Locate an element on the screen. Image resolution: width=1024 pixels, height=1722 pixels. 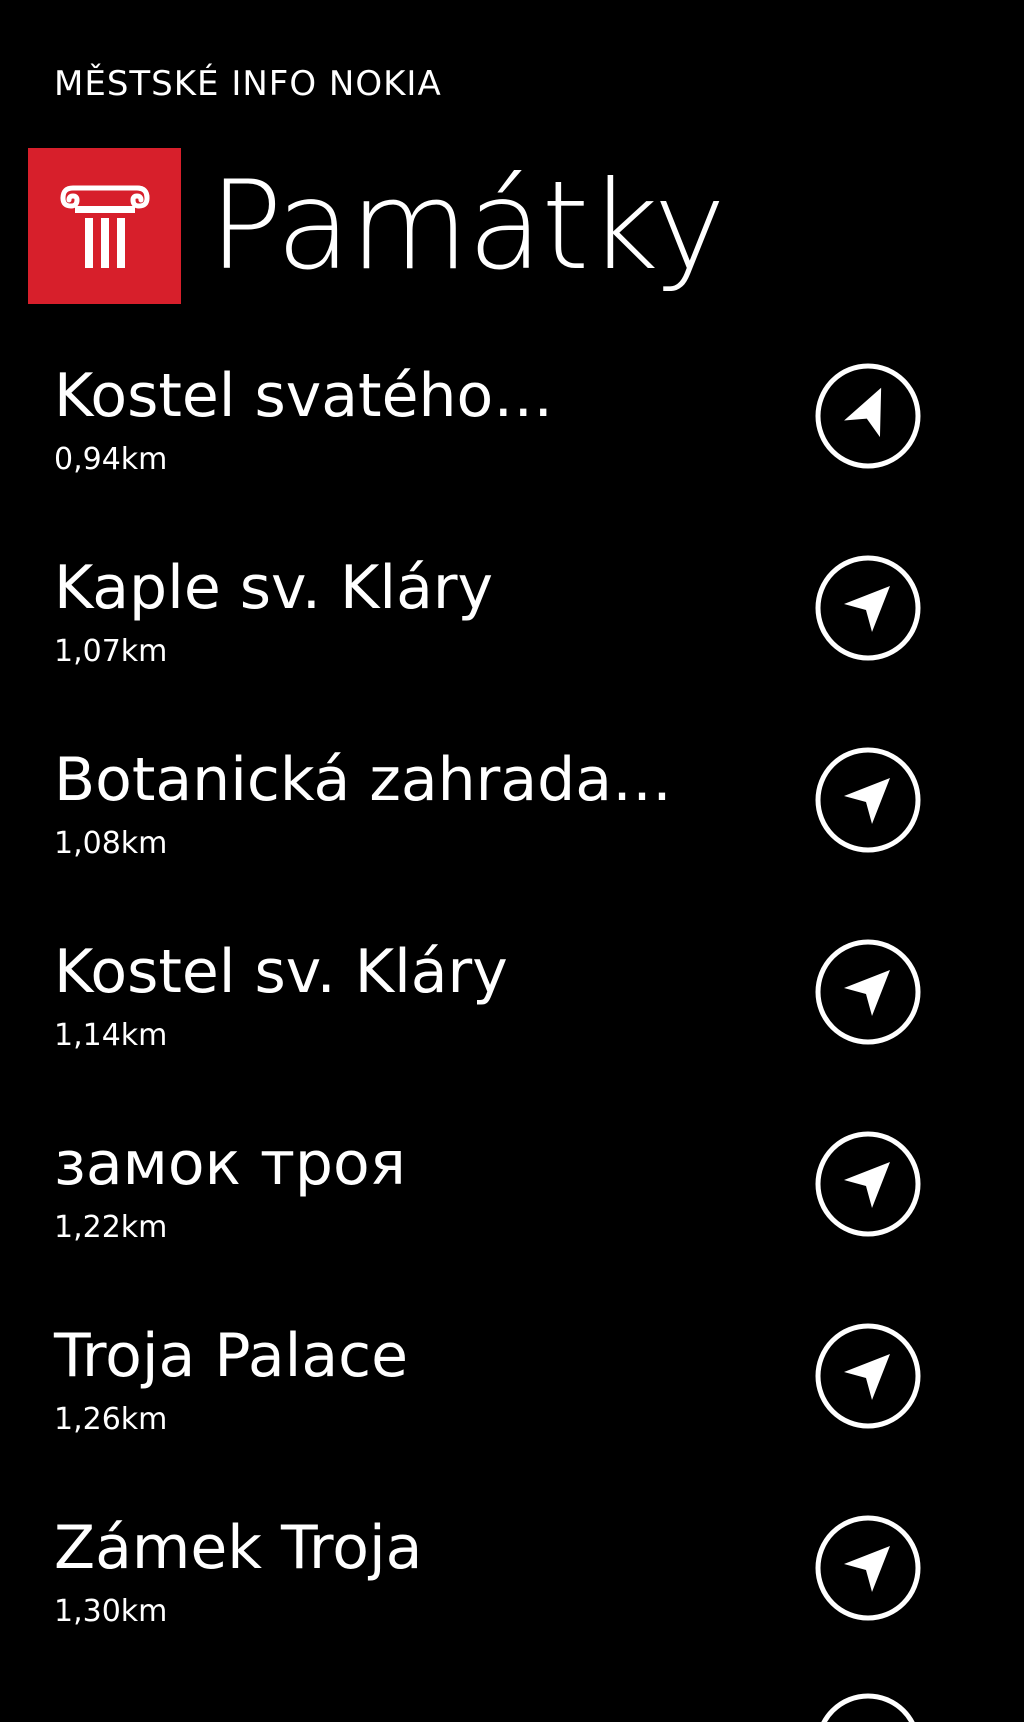
list-item: Troja Palace 1,26km is located at coordinates (512, 1408).